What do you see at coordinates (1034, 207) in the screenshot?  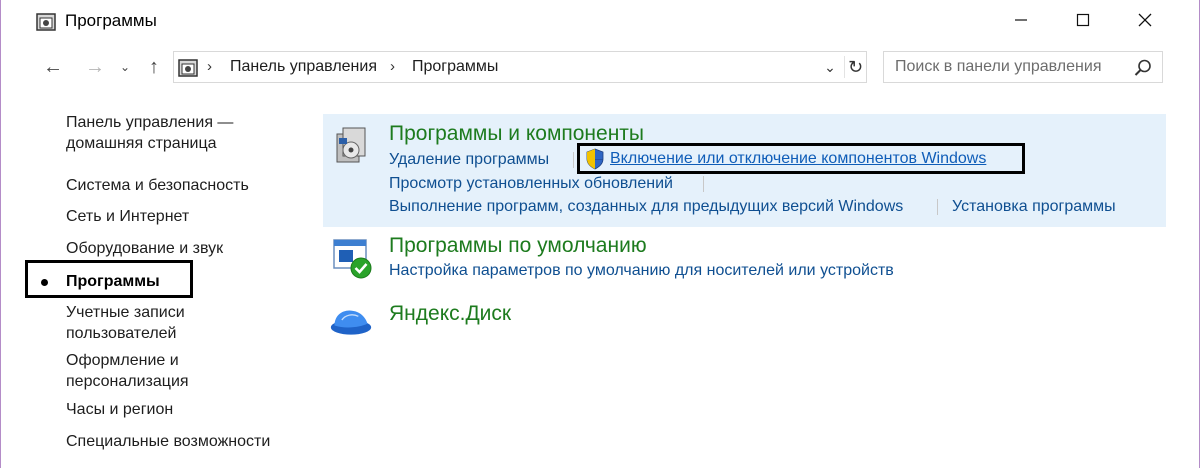 I see `link-install-program: Установка программы` at bounding box center [1034, 207].